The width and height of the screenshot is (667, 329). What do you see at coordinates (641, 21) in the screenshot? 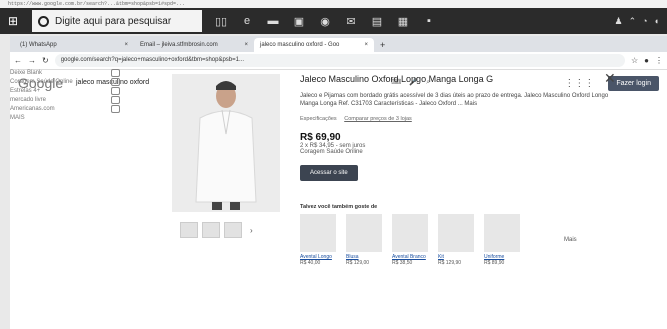
I see `system-tray: ♟ ⌃ ◔ ◖` at bounding box center [641, 21].